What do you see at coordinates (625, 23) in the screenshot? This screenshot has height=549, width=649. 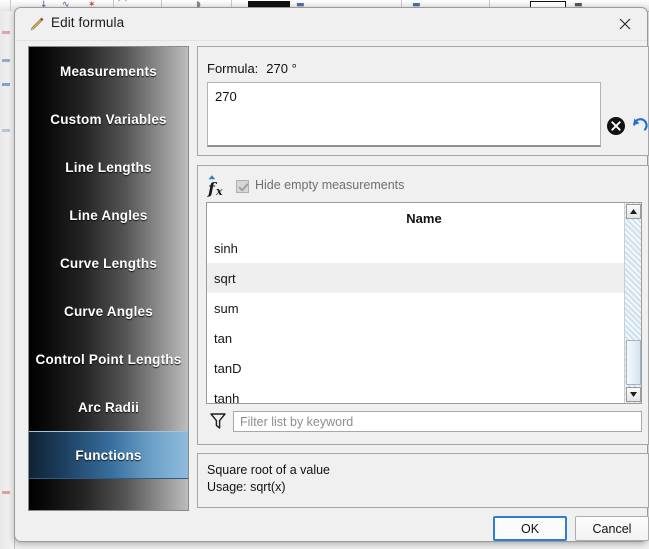 I see `close-icon` at bounding box center [625, 23].